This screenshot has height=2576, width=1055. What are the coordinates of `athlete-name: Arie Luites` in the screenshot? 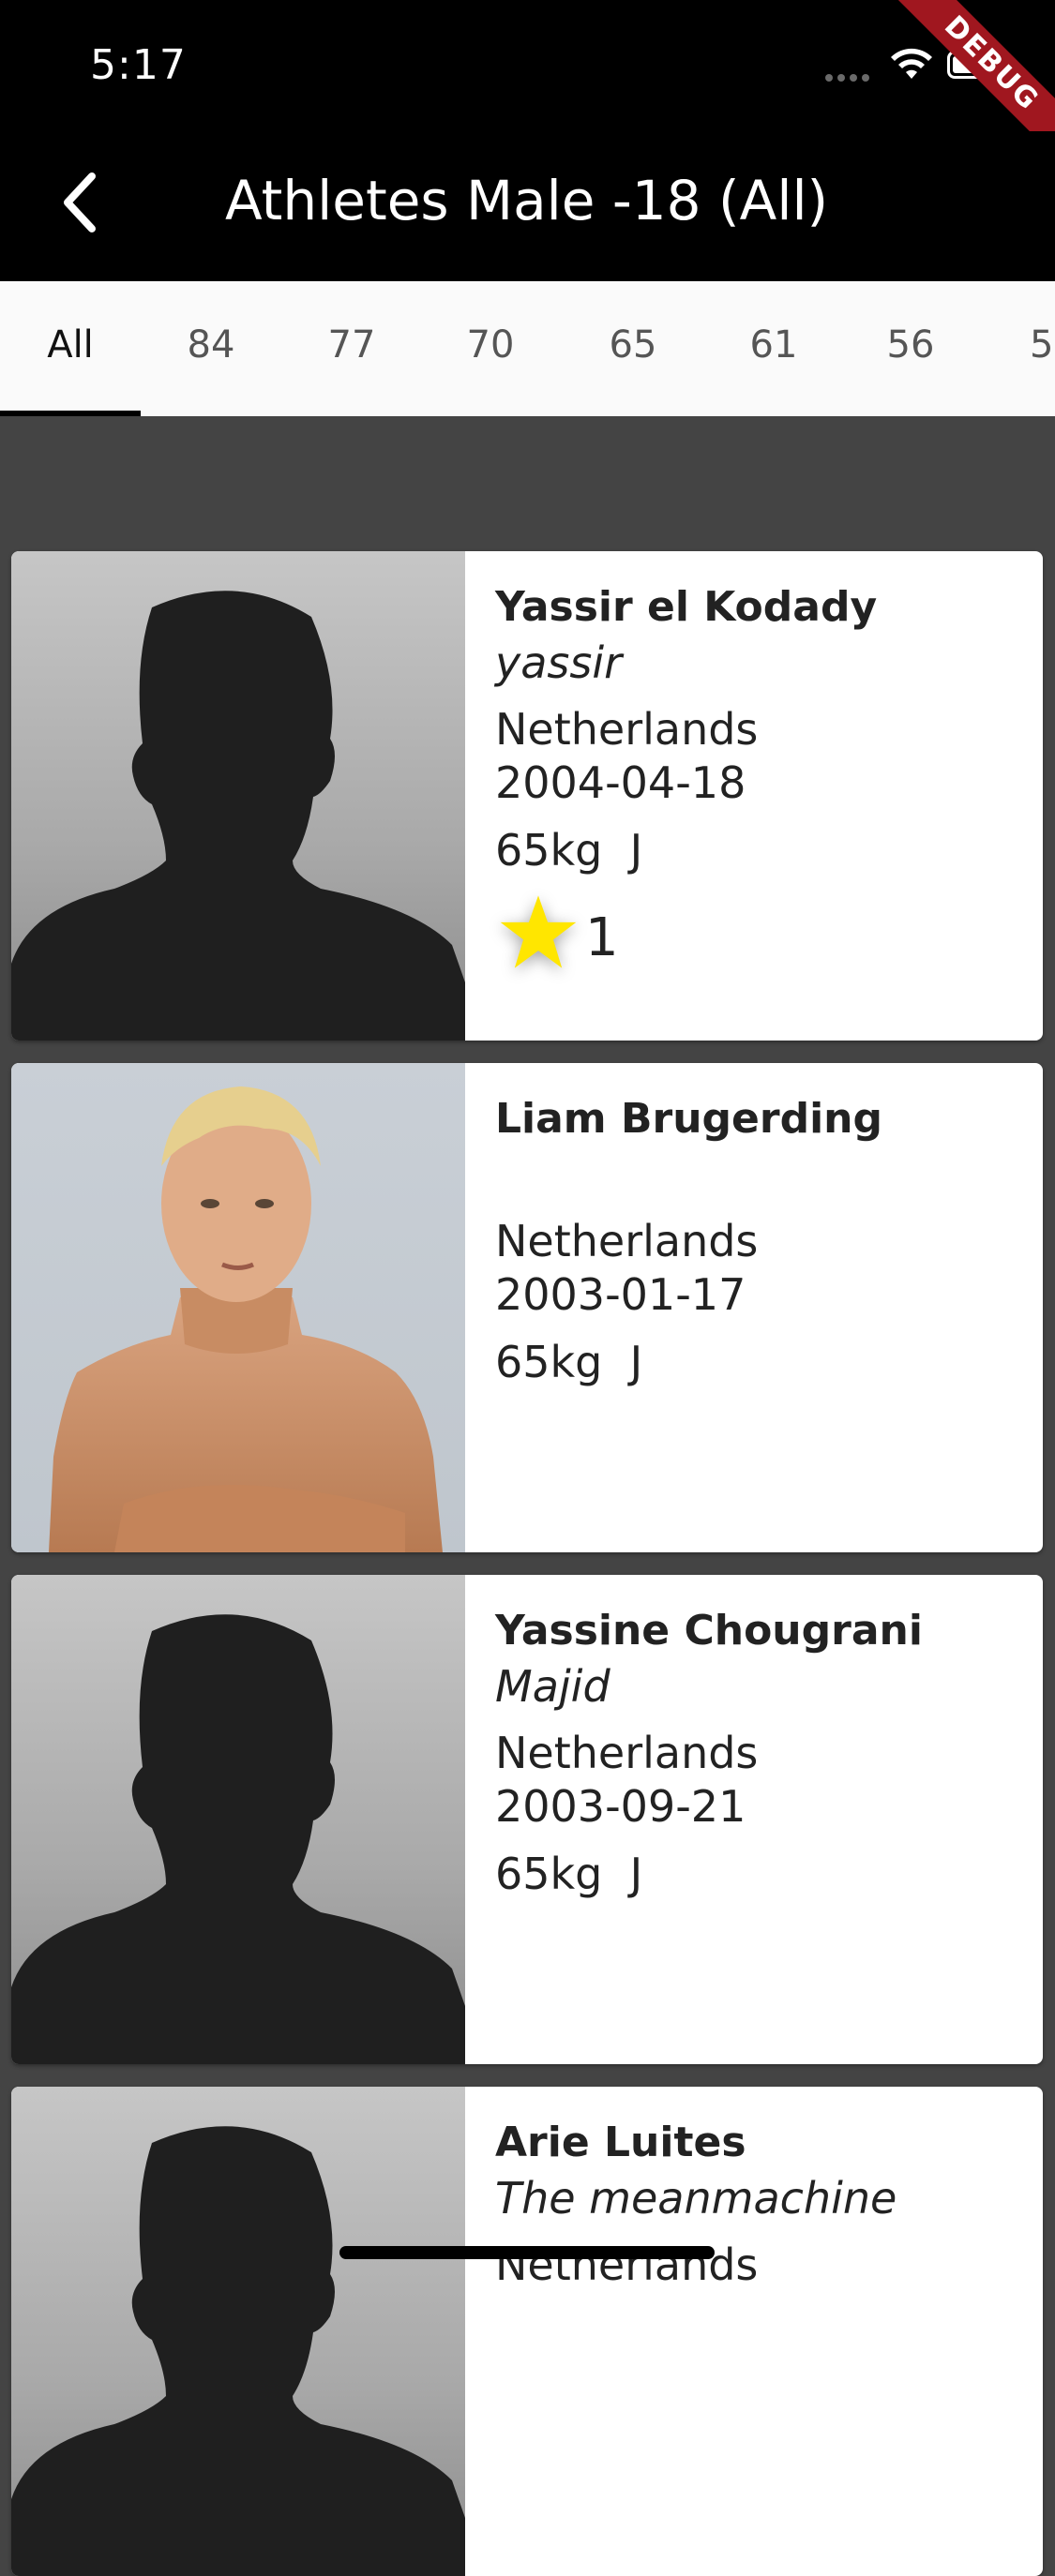 It's located at (621, 2142).